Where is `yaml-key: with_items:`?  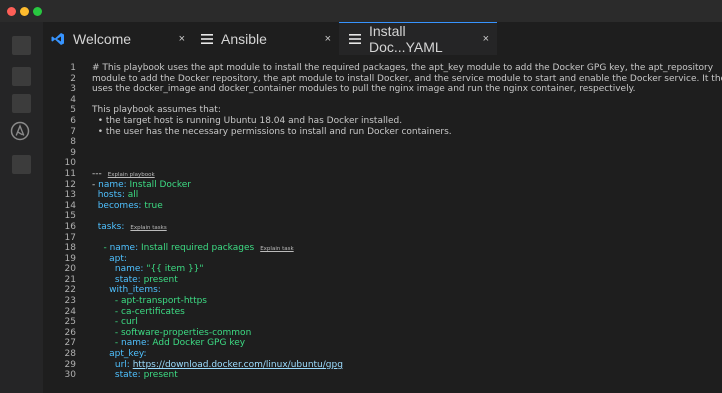 yaml-key: with_items: is located at coordinates (126, 290).